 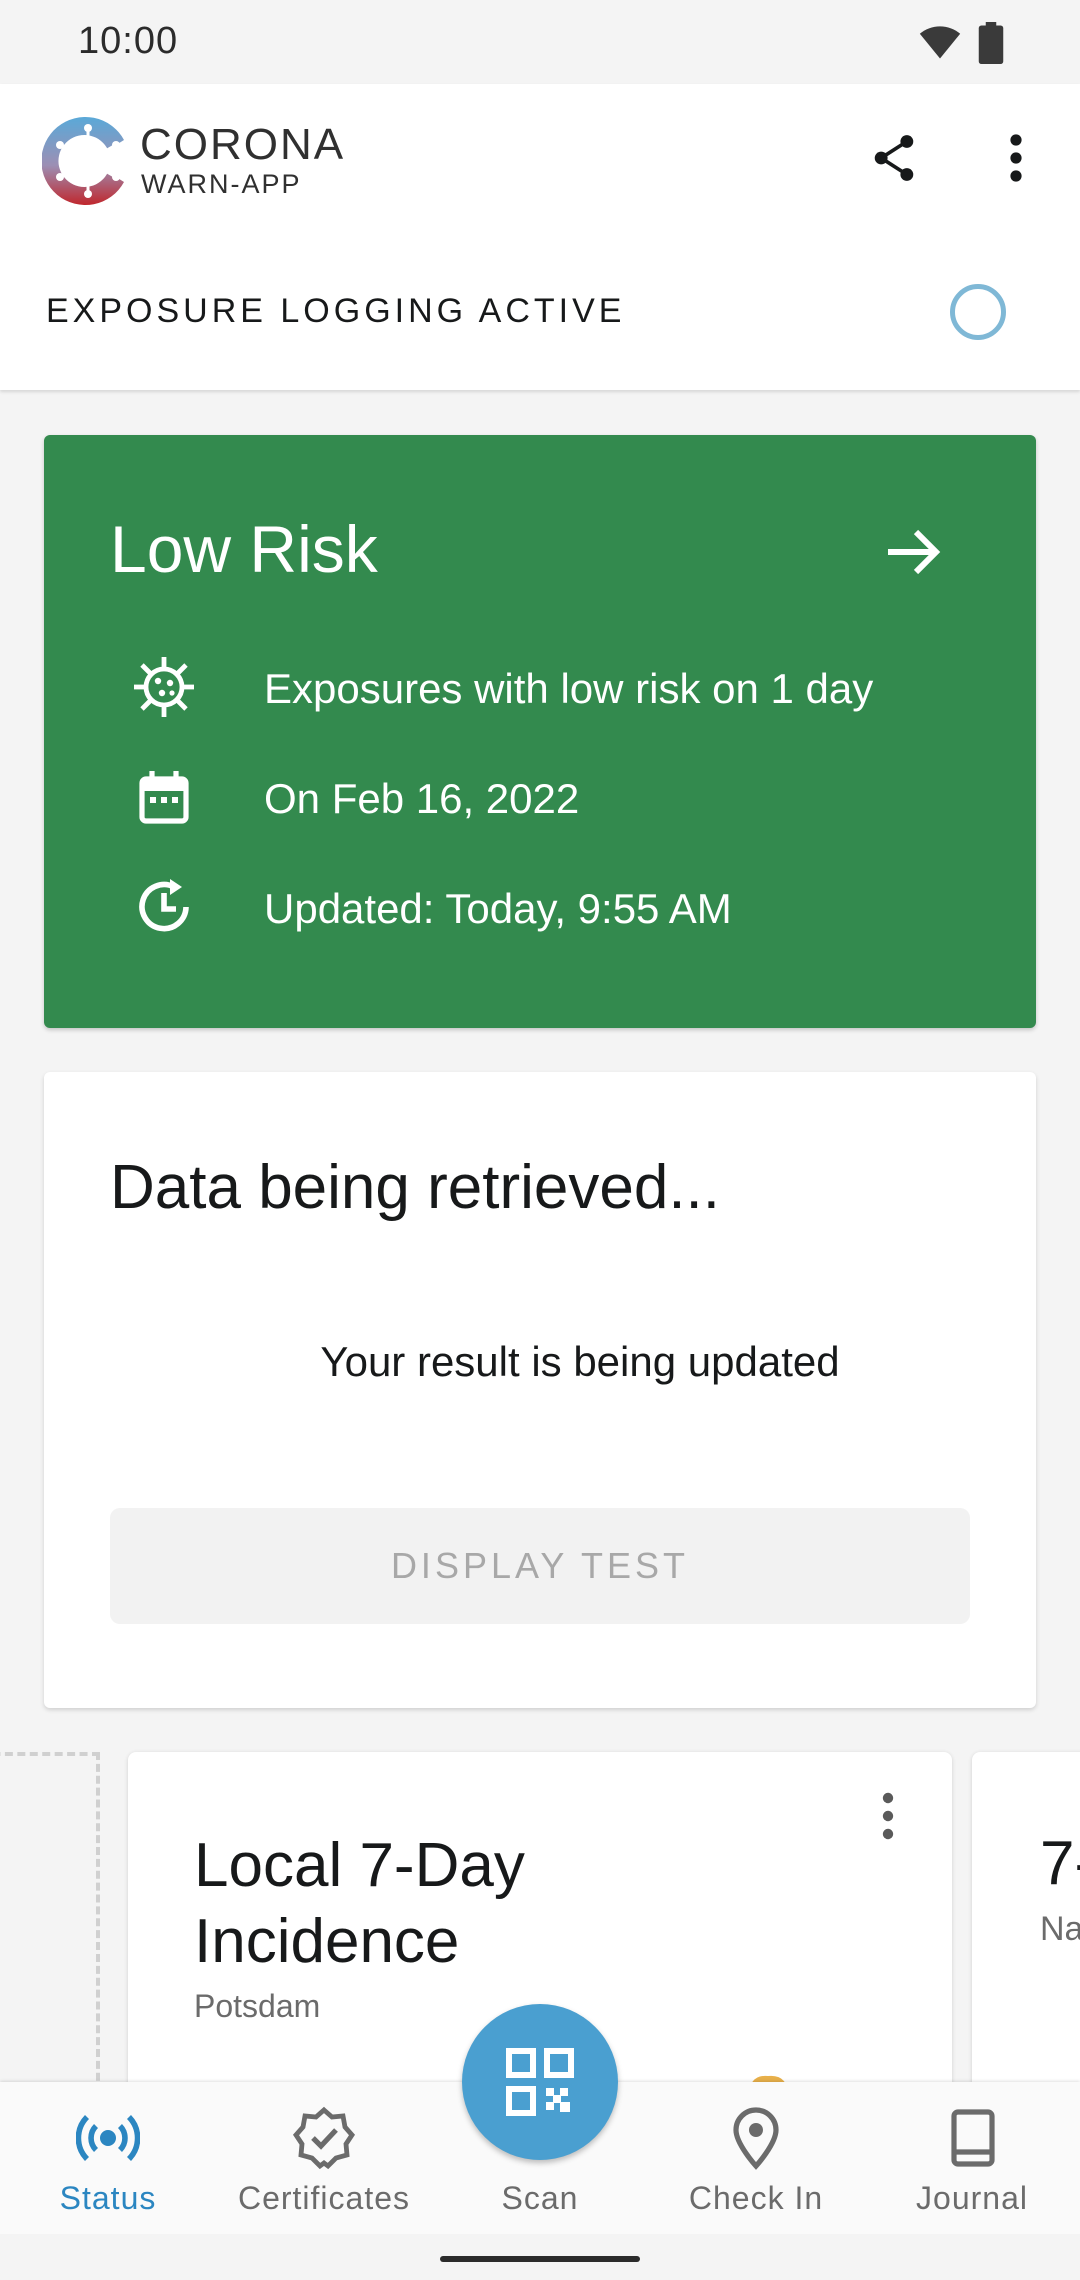 I want to click on nav-label-check-in: Check In, so click(x=756, y=2198).